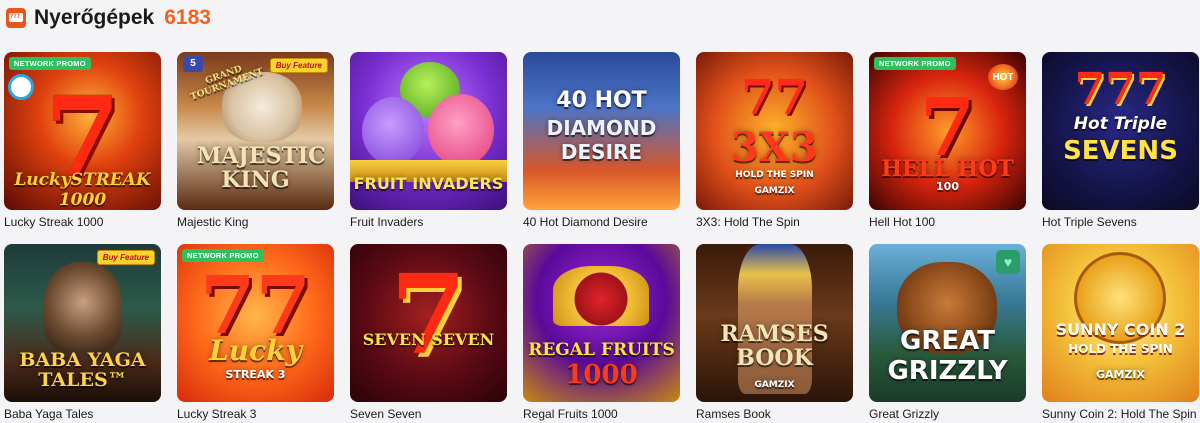 The width and height of the screenshot is (1200, 423). What do you see at coordinates (21, 87) in the screenshot?
I see `provider-logo-icon` at bounding box center [21, 87].